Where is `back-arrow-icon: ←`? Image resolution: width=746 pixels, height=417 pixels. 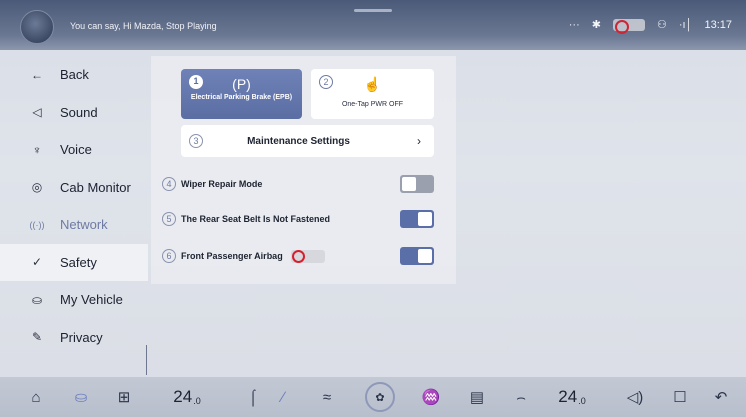 back-arrow-icon: ← is located at coordinates (37, 74).